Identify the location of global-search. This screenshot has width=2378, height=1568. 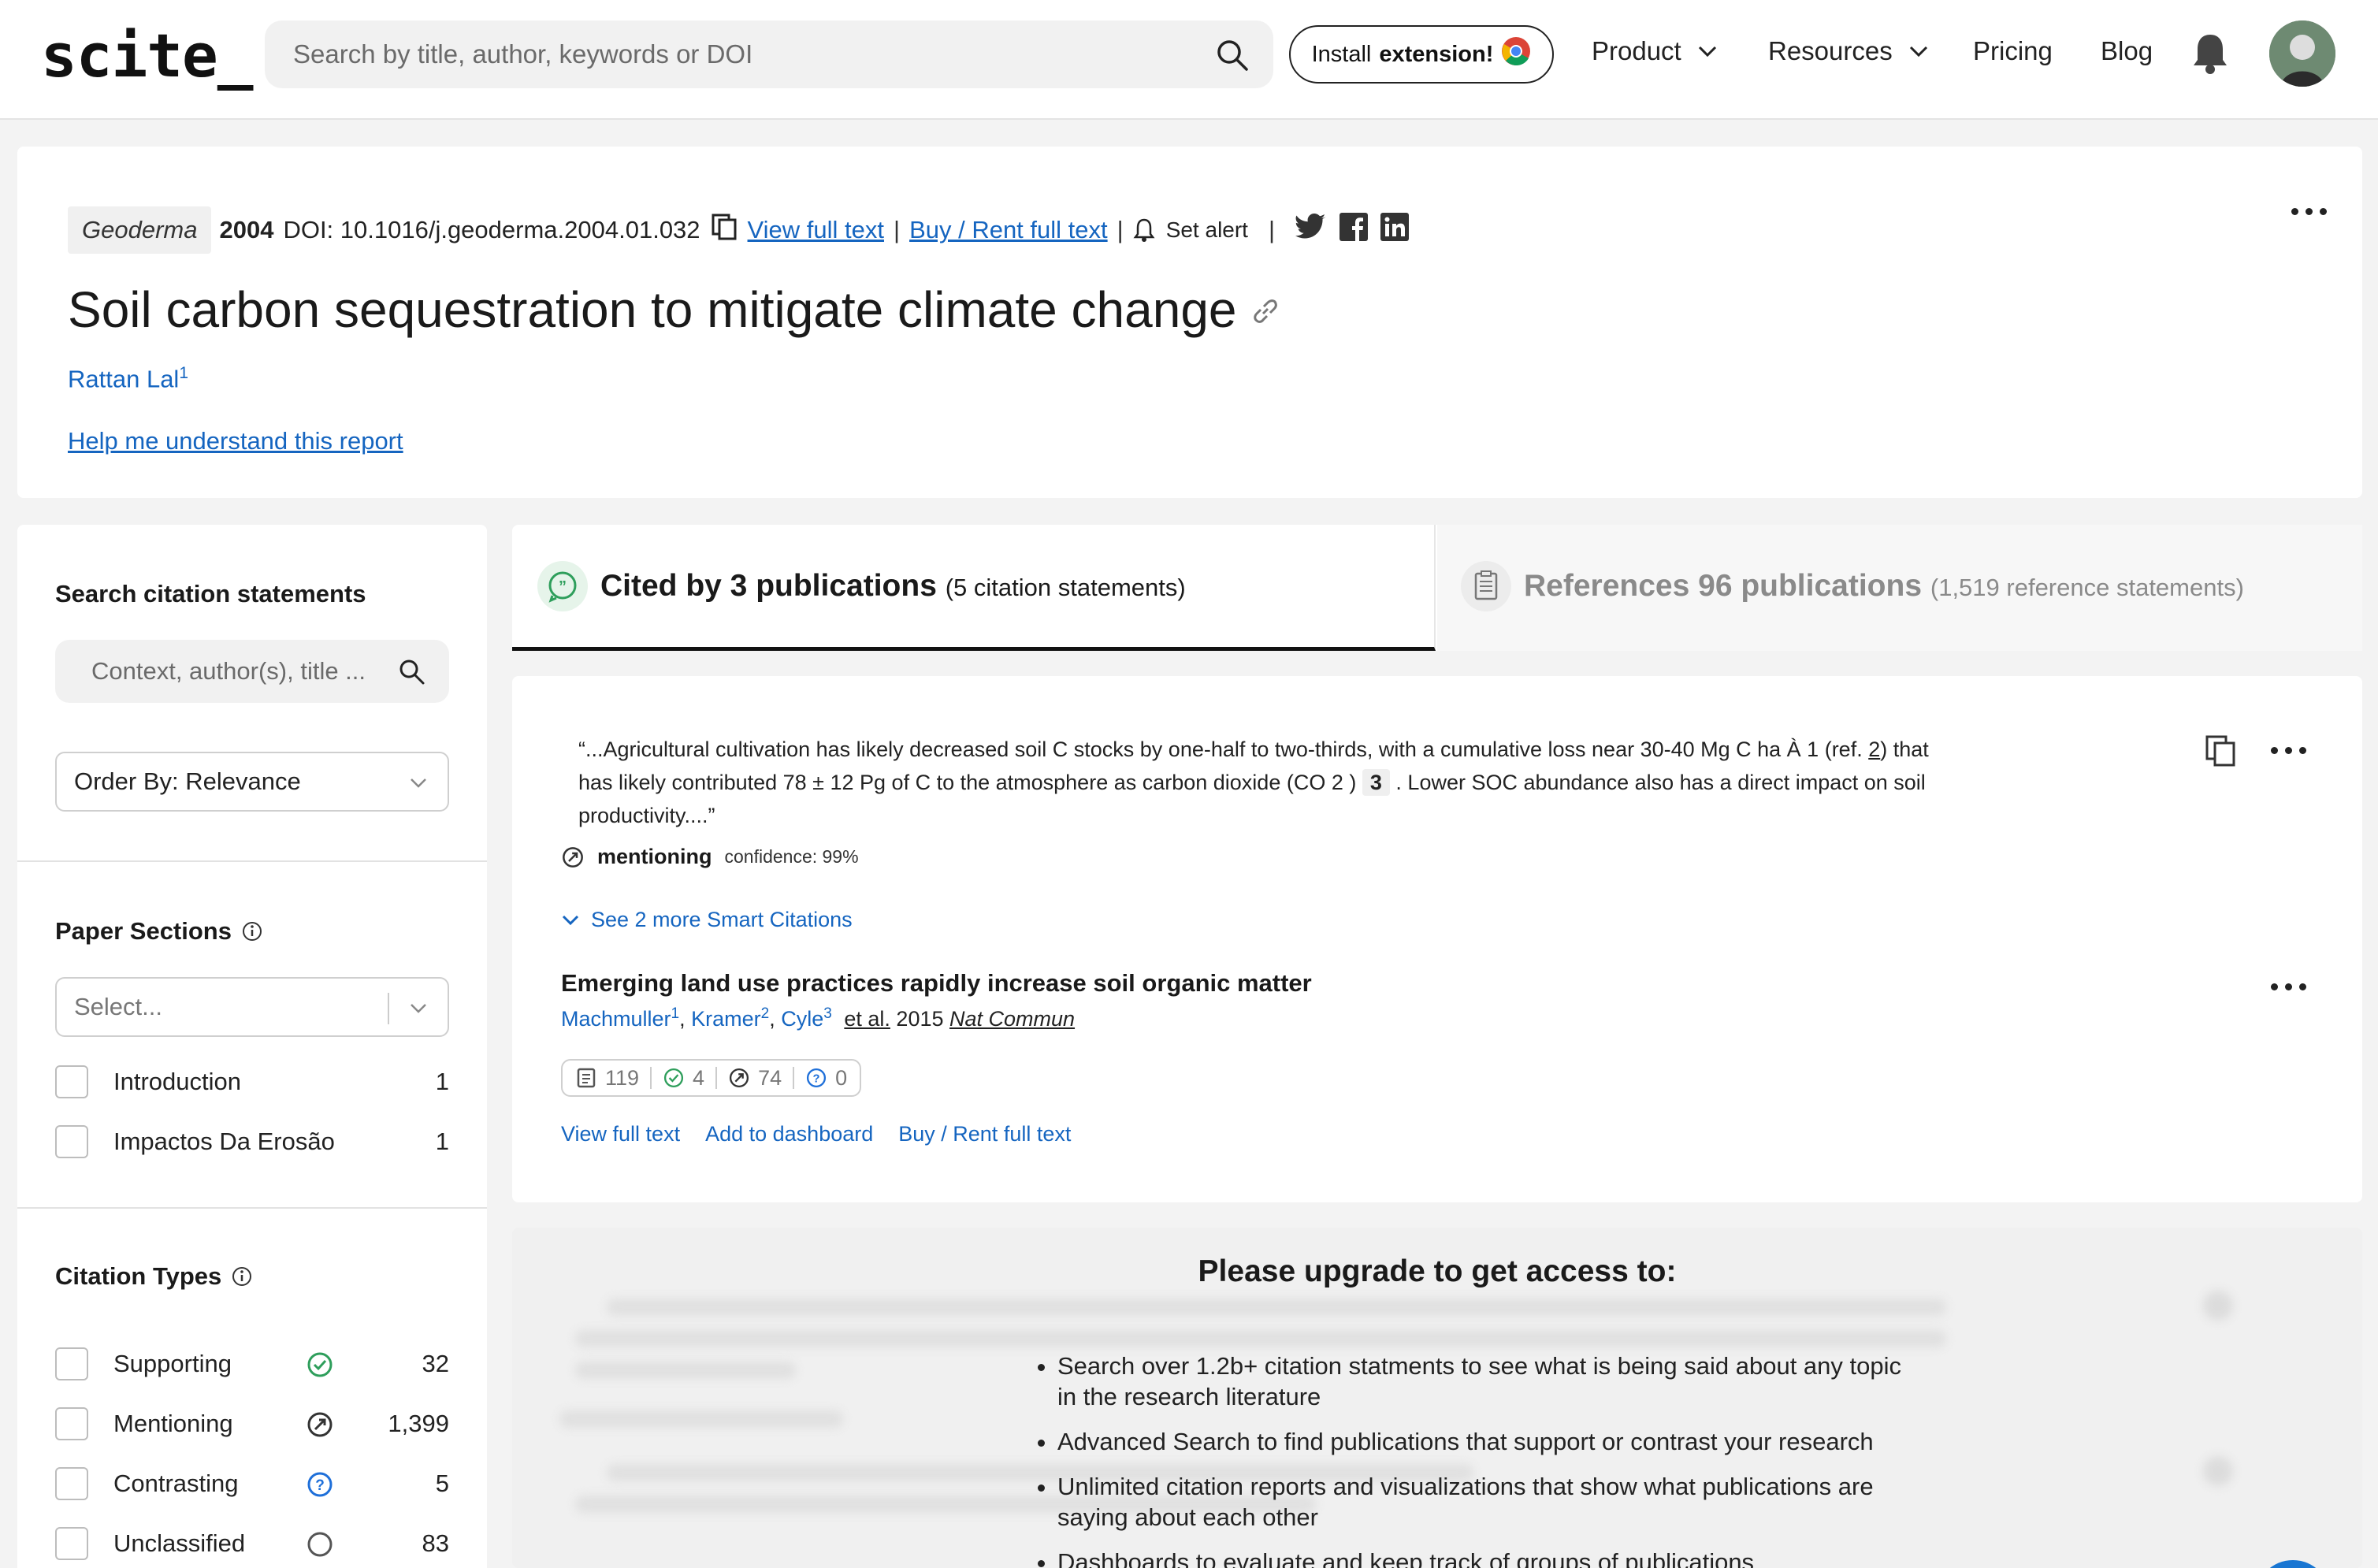
(769, 54).